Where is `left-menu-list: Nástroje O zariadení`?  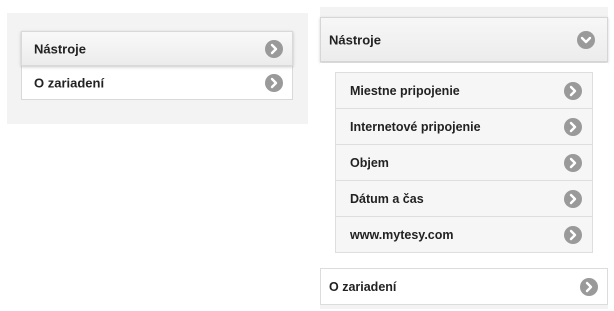
left-menu-list: Nástroje O zariadení is located at coordinates (157, 65).